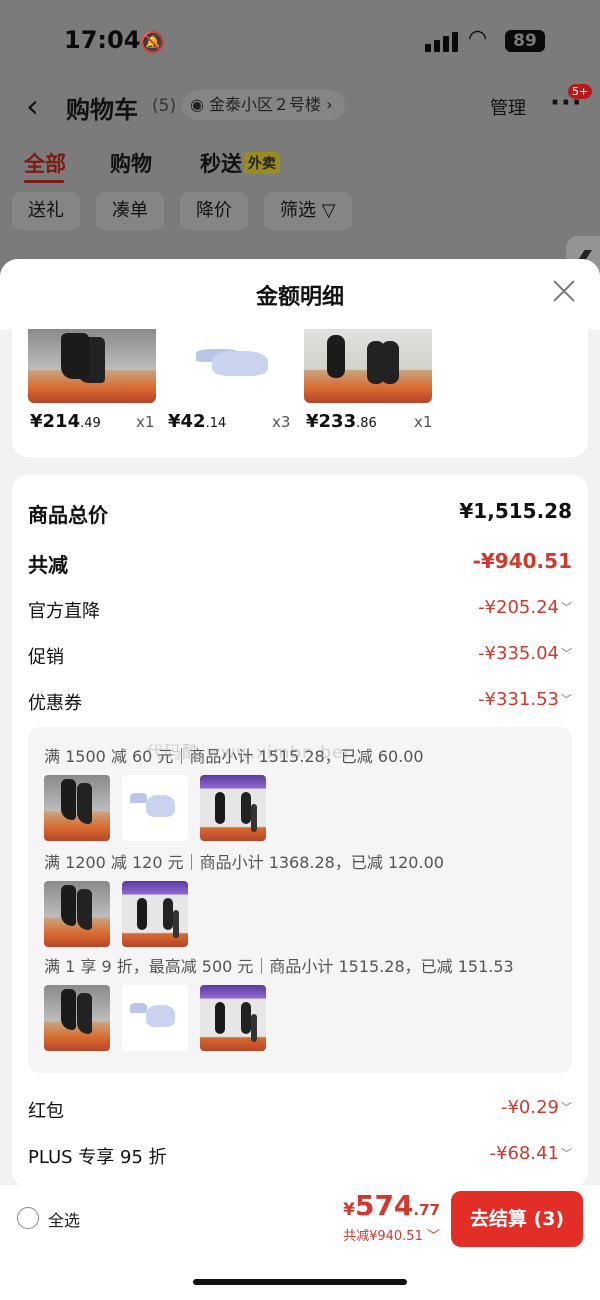  I want to click on filter-chips: 送礼 凑单 降价 筛选 ▽, so click(300, 212).